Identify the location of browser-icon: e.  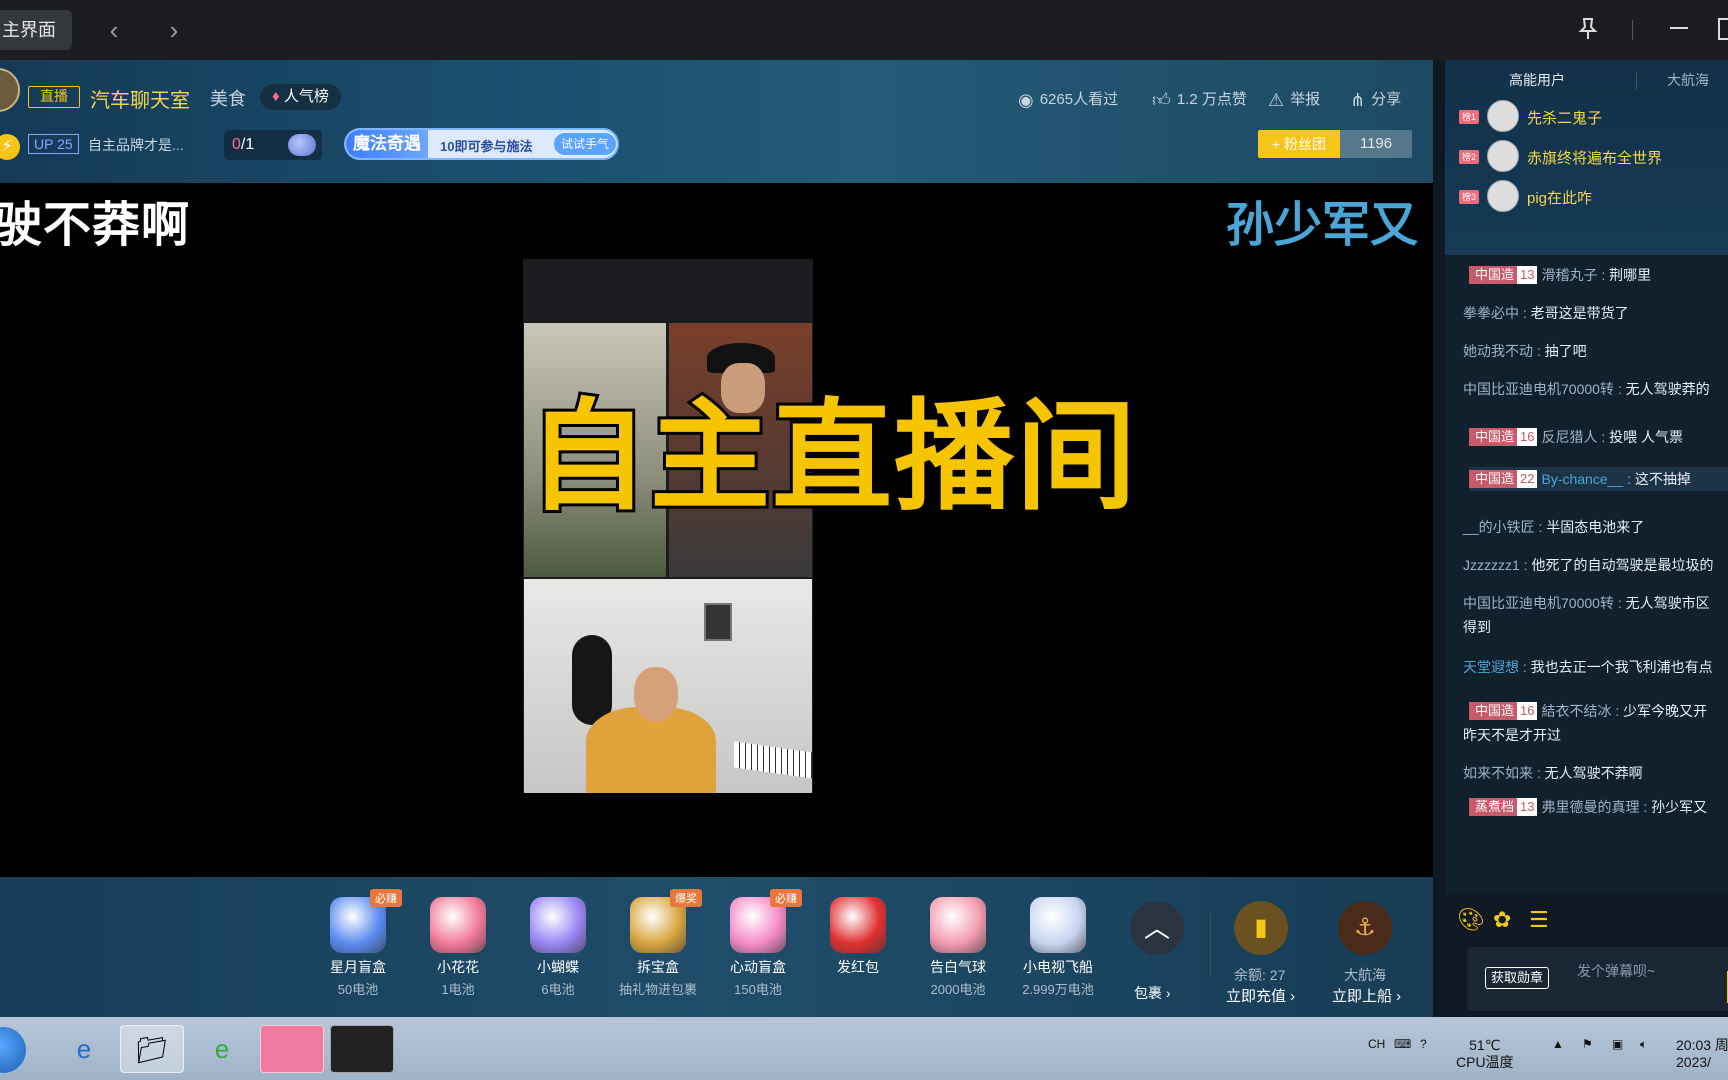
(222, 1049).